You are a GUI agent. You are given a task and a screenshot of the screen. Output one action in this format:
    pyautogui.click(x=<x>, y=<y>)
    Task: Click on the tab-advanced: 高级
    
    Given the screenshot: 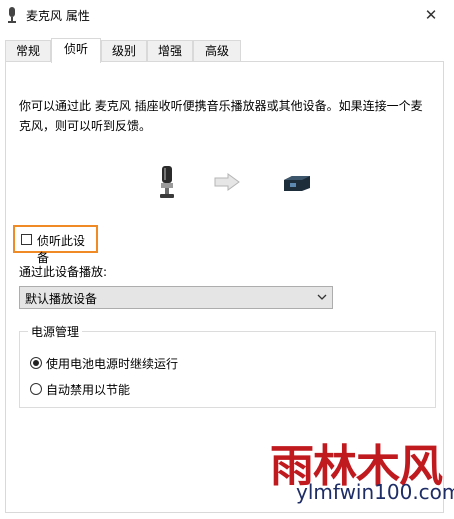 What is the action you would take?
    pyautogui.click(x=217, y=50)
    